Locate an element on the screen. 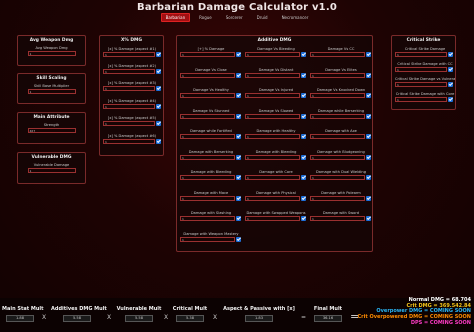 The height and width of the screenshot is (332, 474). aspect-1-checkbox is located at coordinates (158, 54).